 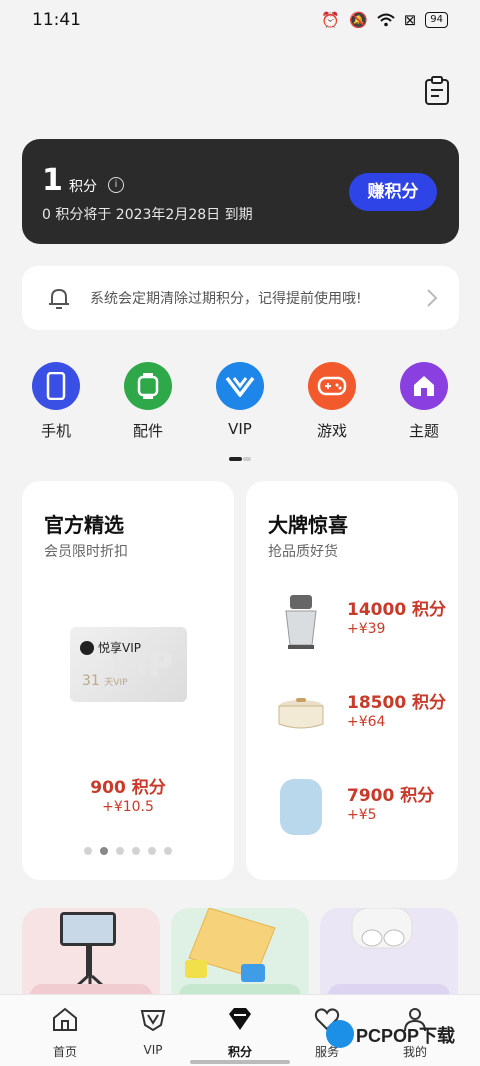 I want to click on category-games: 游戏, so click(x=332, y=401).